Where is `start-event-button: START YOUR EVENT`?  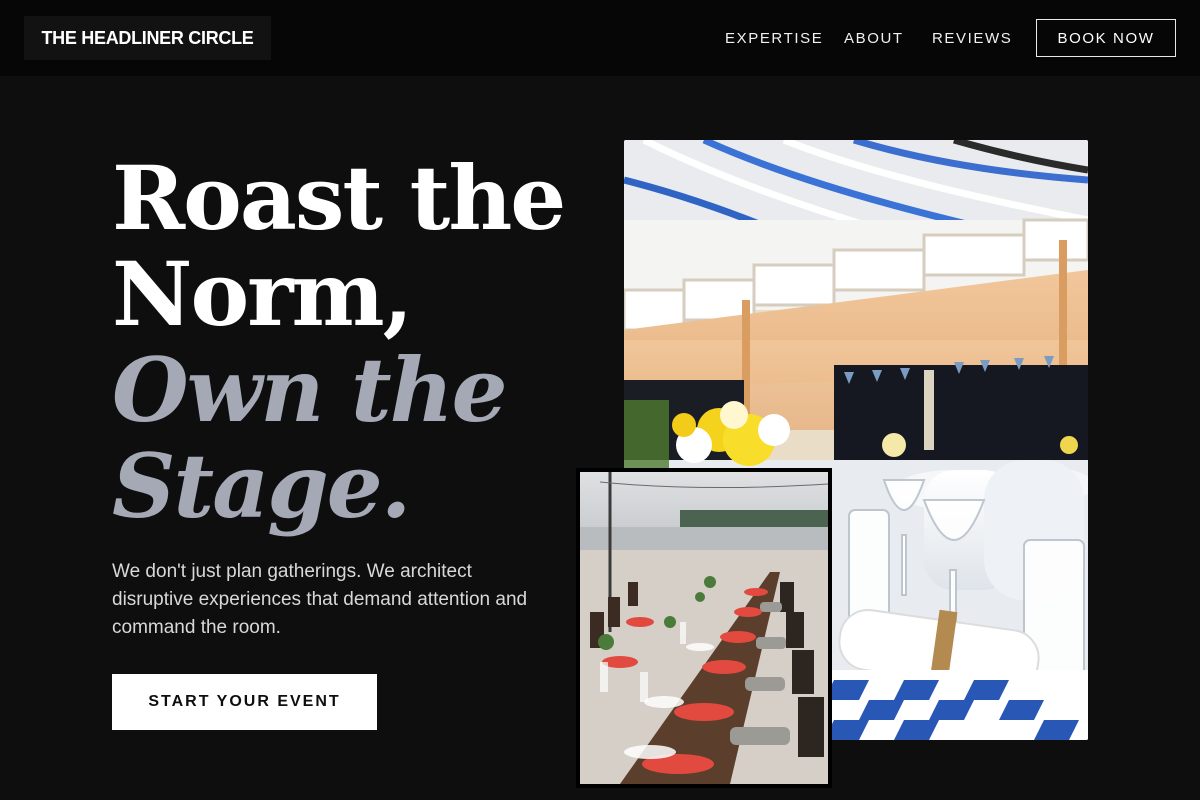
start-event-button: START YOUR EVENT is located at coordinates (244, 702).